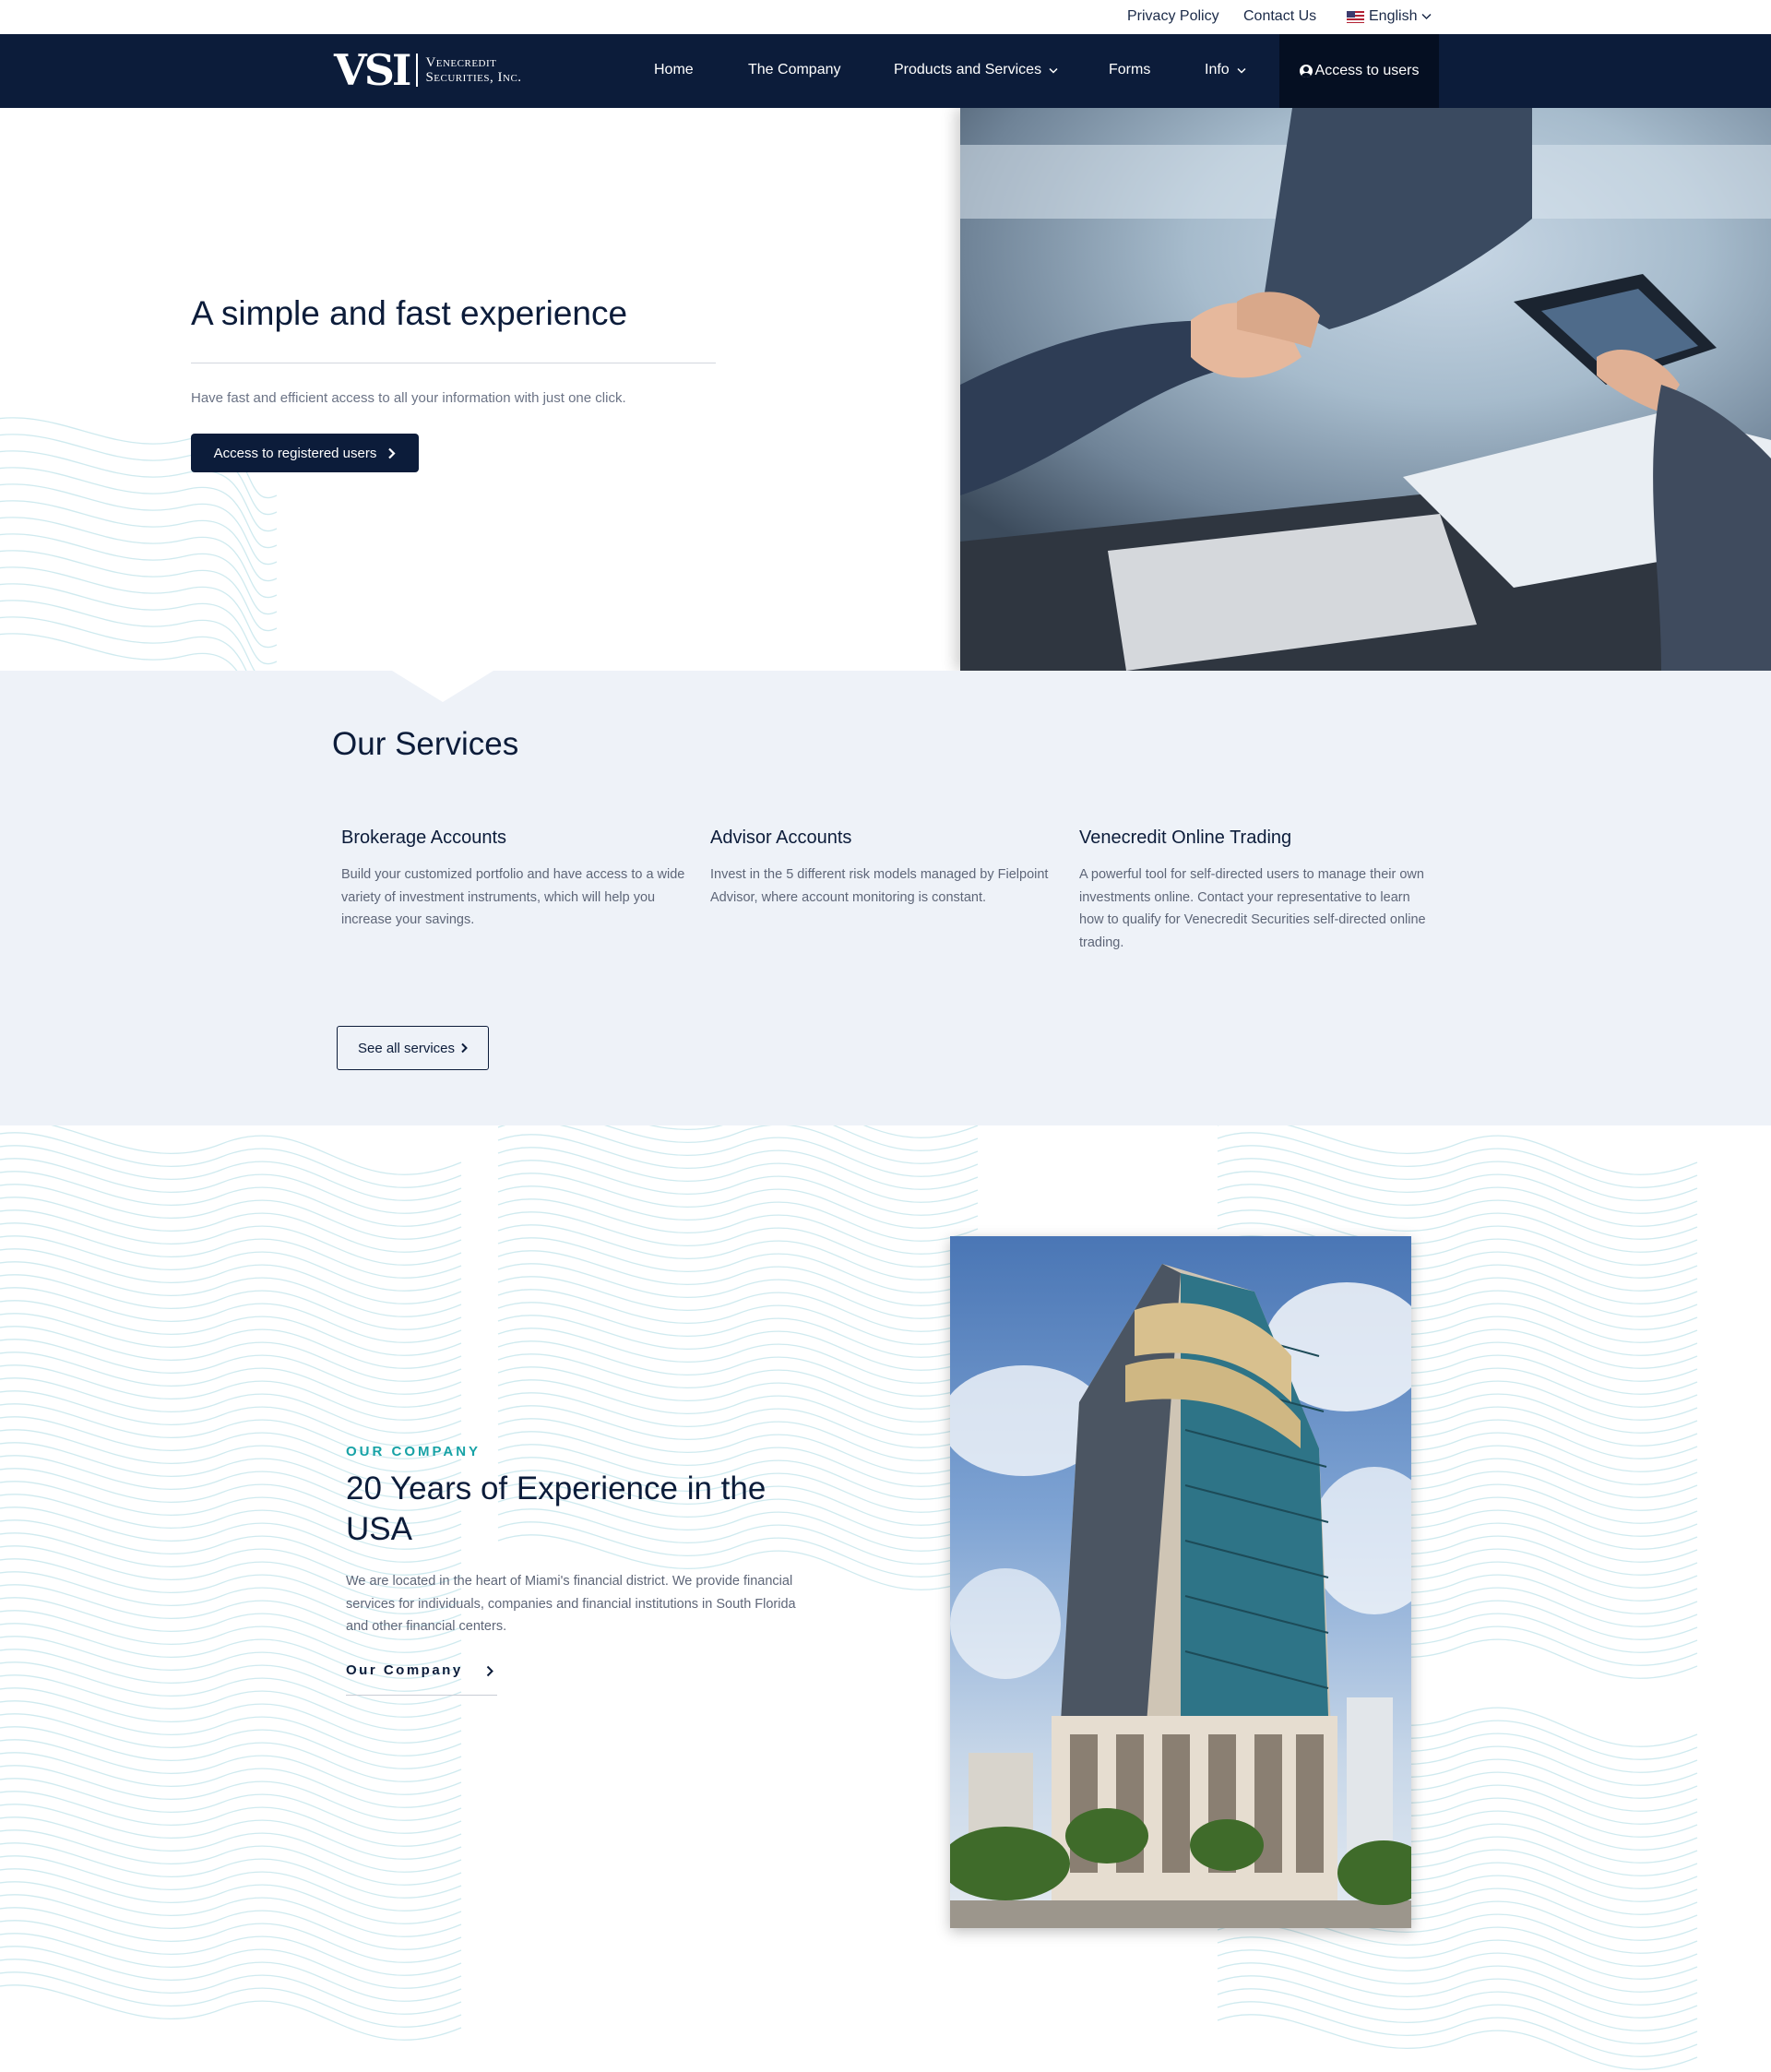 The image size is (1771, 2072). Describe the element at coordinates (556, 1509) in the screenshot. I see `company-title: 20 Years of Experience in the USA` at that location.